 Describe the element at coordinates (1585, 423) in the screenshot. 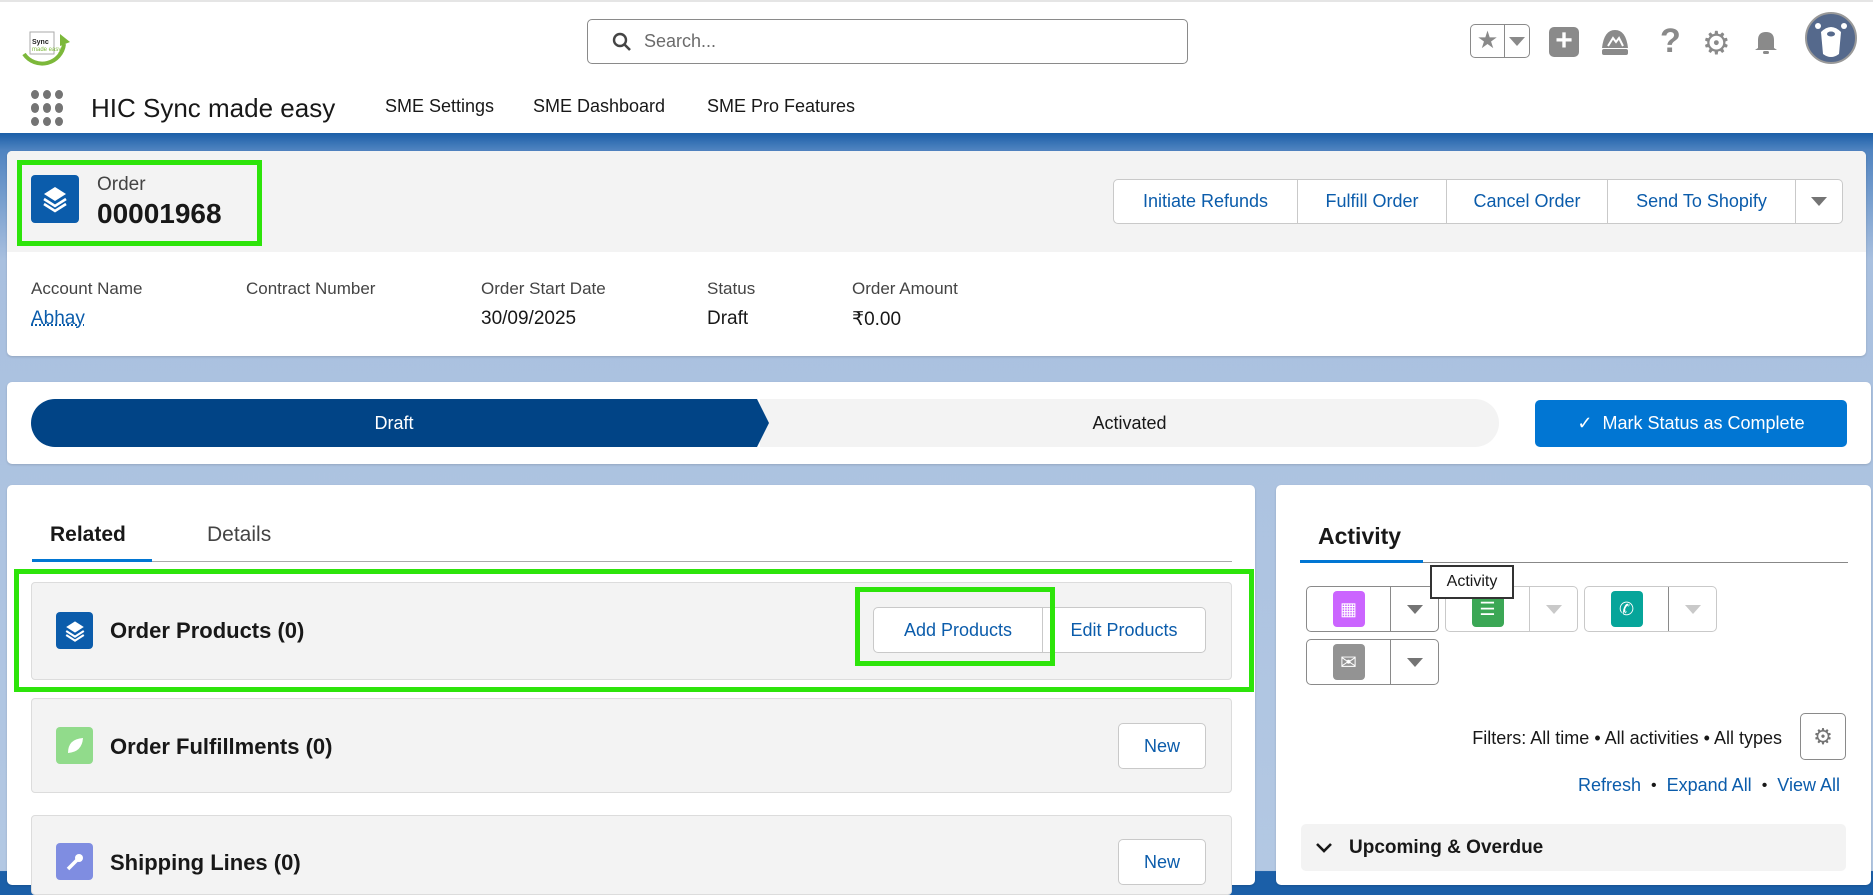

I see `check-icon: ✓` at that location.